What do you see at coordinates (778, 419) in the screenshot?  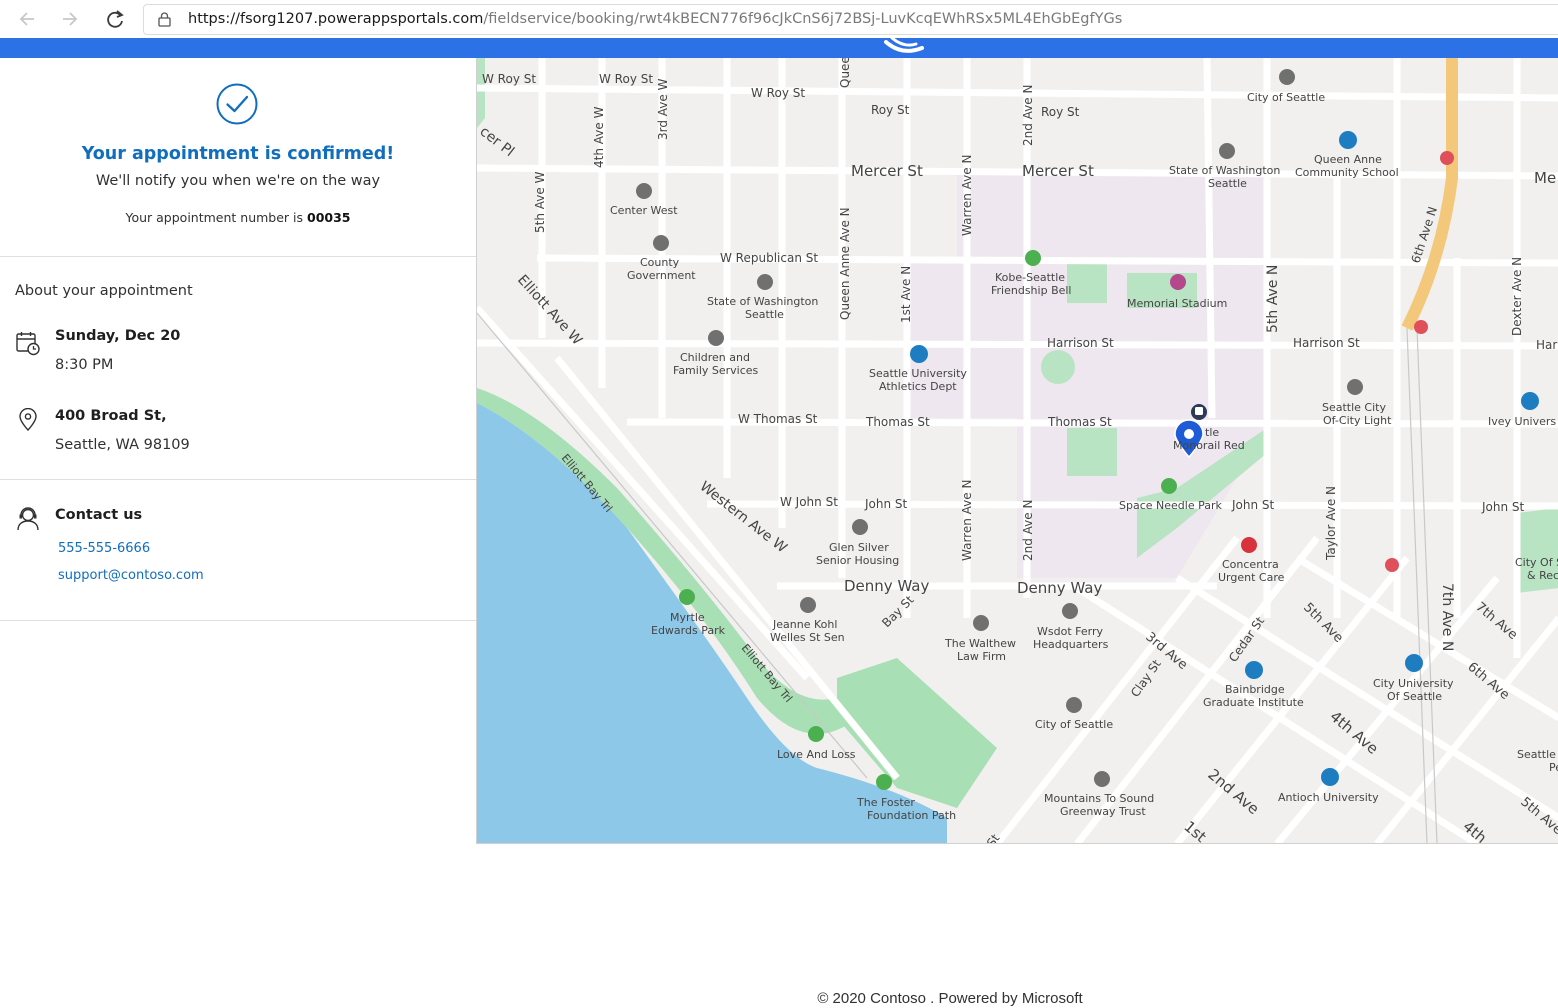 I see `map-label: W Thomas St` at bounding box center [778, 419].